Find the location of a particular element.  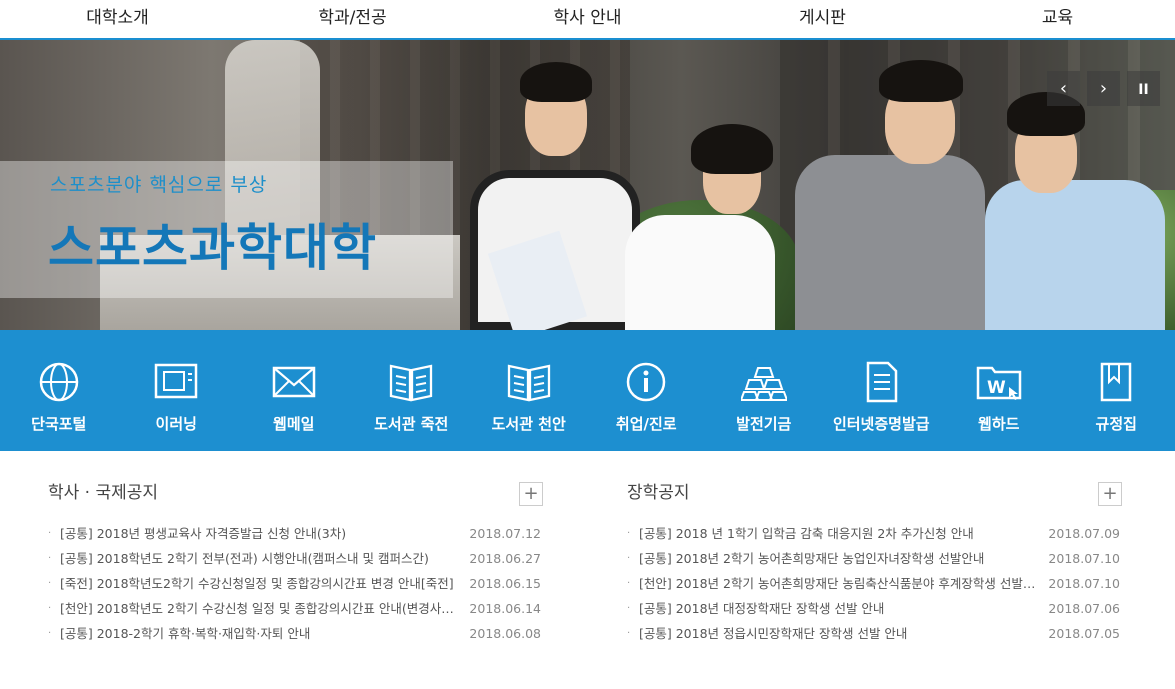

notice-date: 2018.07.12 is located at coordinates (505, 533).